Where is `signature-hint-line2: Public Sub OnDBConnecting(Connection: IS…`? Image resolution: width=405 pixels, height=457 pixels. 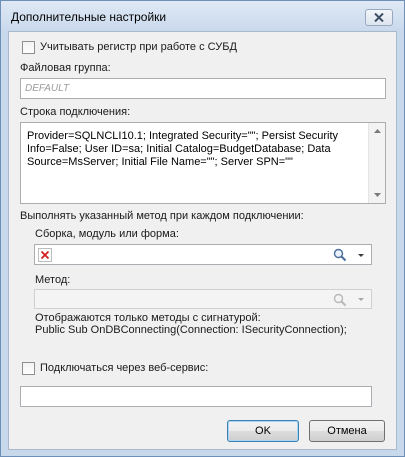 signature-hint-line2: Public Sub OnDBConnecting(Connection: IS… is located at coordinates (191, 330).